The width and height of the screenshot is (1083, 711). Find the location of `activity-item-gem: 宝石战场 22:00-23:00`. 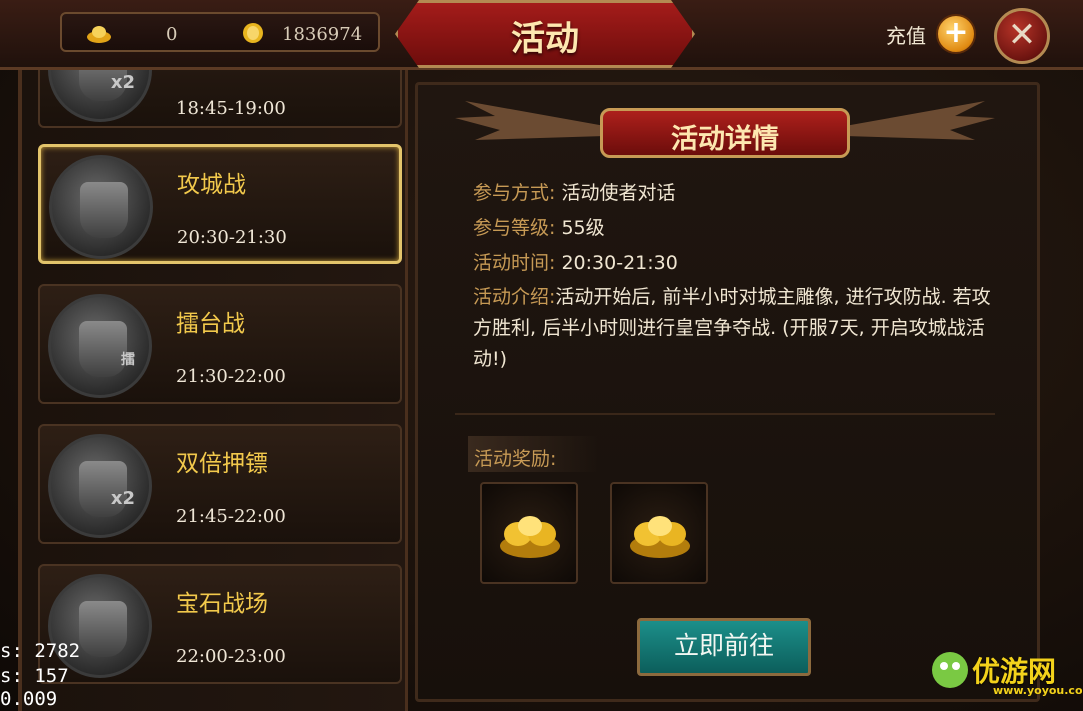

activity-item-gem: 宝石战场 22:00-23:00 is located at coordinates (220, 624).